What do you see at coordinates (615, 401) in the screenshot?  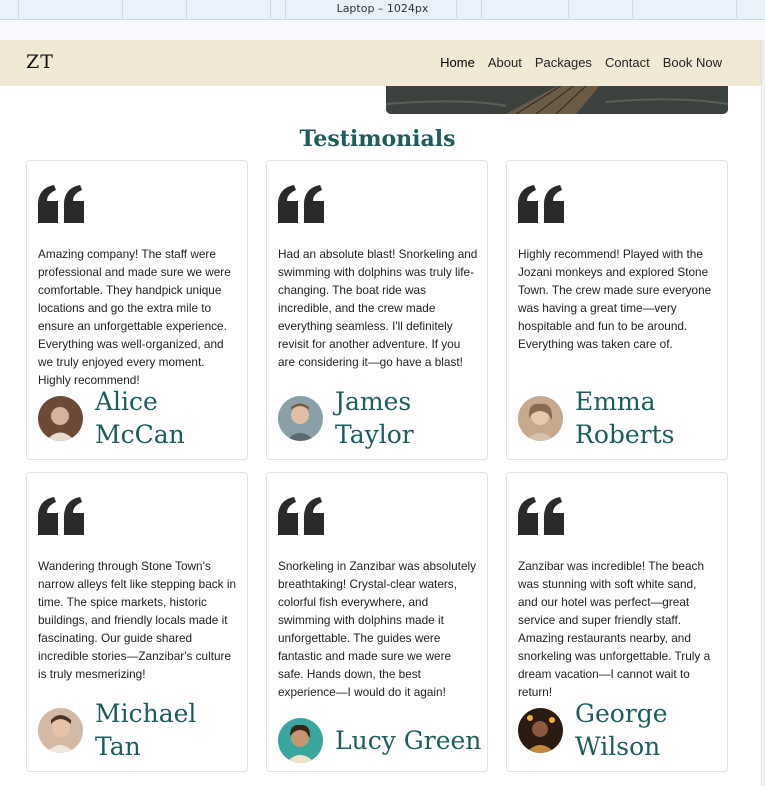 I see `author-name-line: Emma` at bounding box center [615, 401].